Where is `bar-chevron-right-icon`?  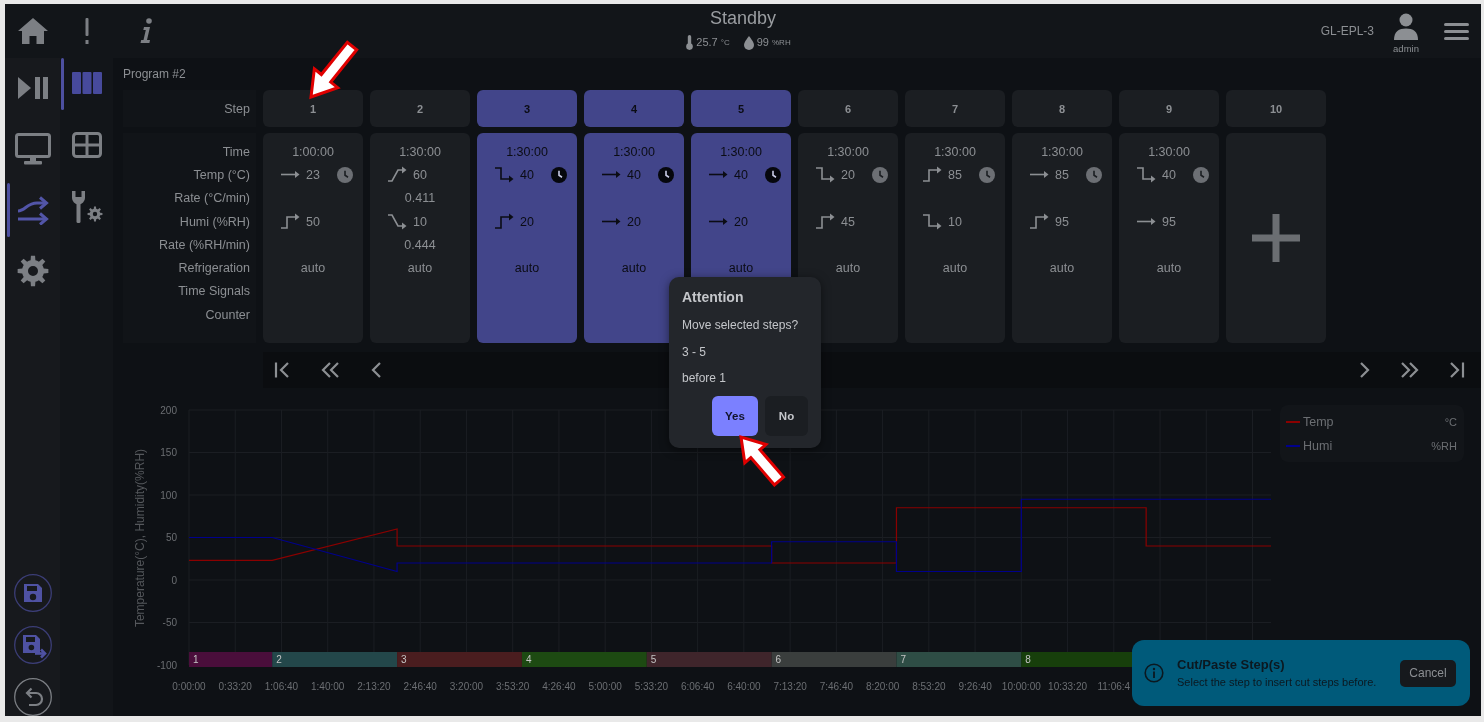
bar-chevron-right-icon is located at coordinates (1456, 370).